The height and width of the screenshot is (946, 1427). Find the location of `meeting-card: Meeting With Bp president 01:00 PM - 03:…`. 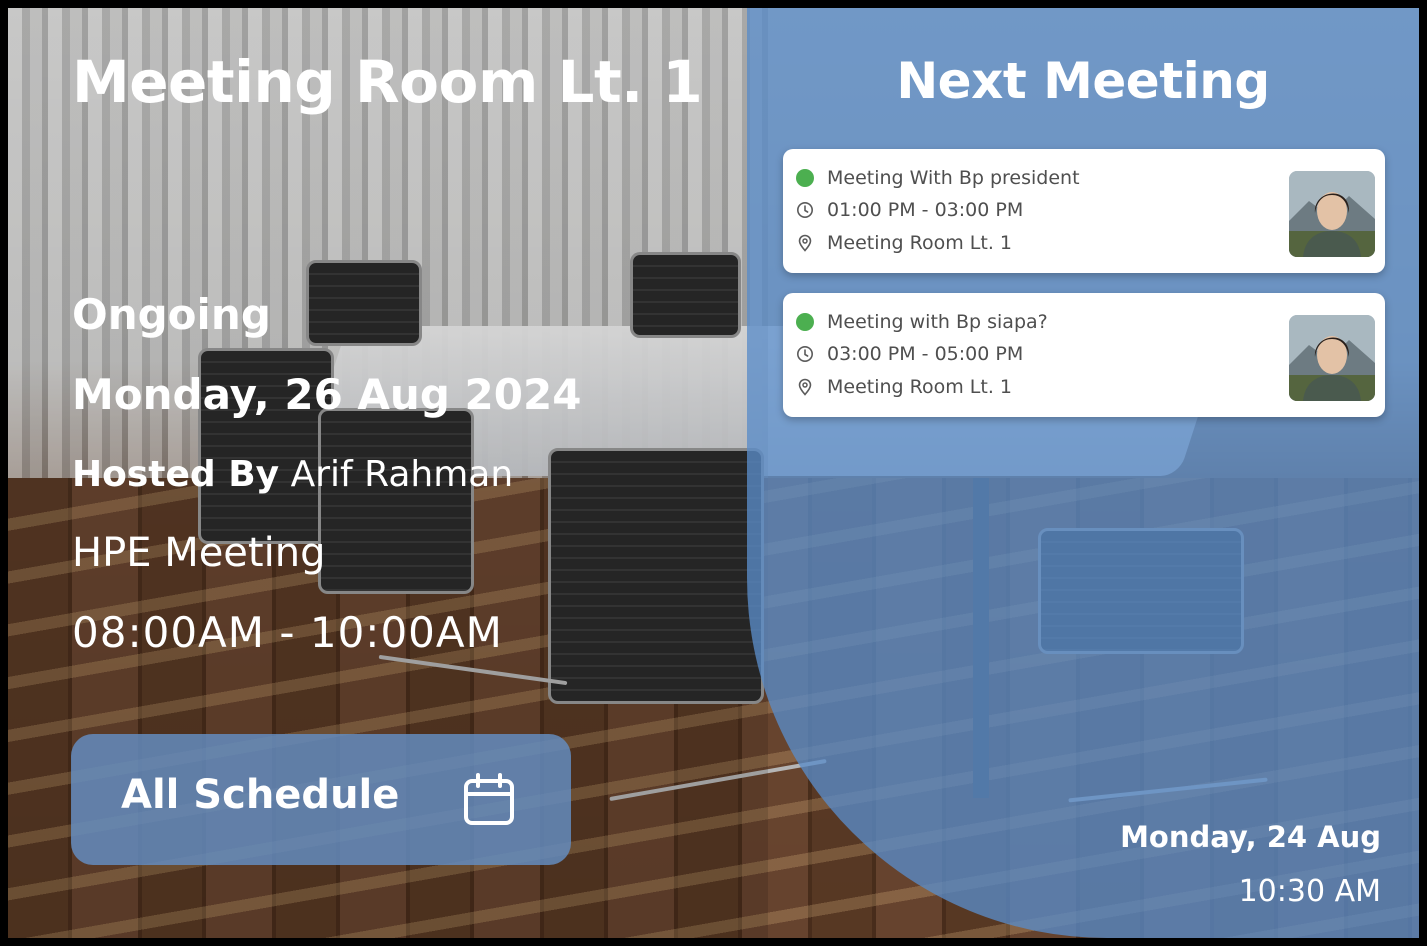

meeting-card: Meeting With Bp president 01:00 PM - 03:… is located at coordinates (1084, 211).